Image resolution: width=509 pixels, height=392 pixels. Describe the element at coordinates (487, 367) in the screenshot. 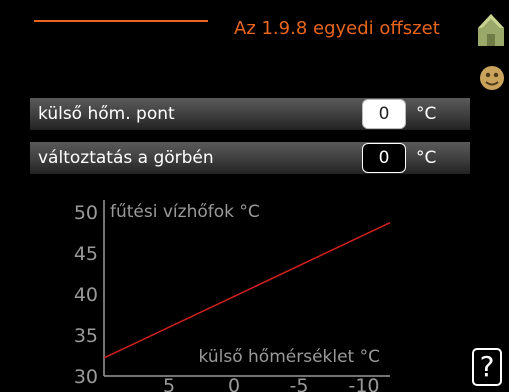

I see `help-button: ?` at that location.